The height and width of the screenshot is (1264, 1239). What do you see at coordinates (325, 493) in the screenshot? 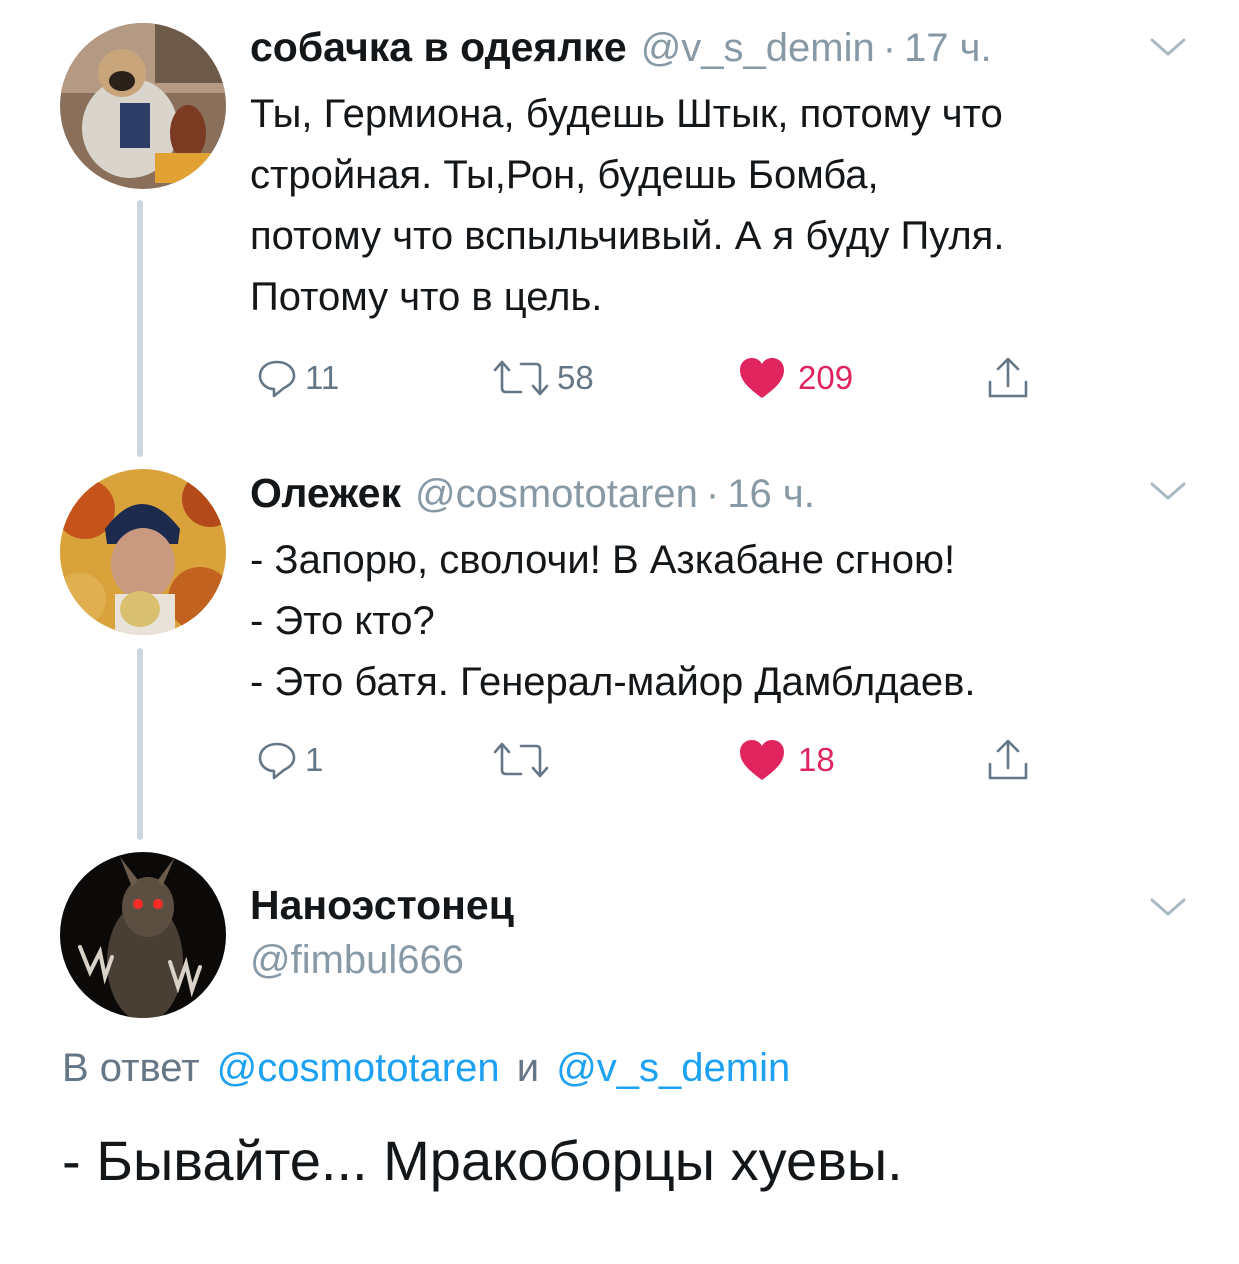
I see `author-name: Олежек` at bounding box center [325, 493].